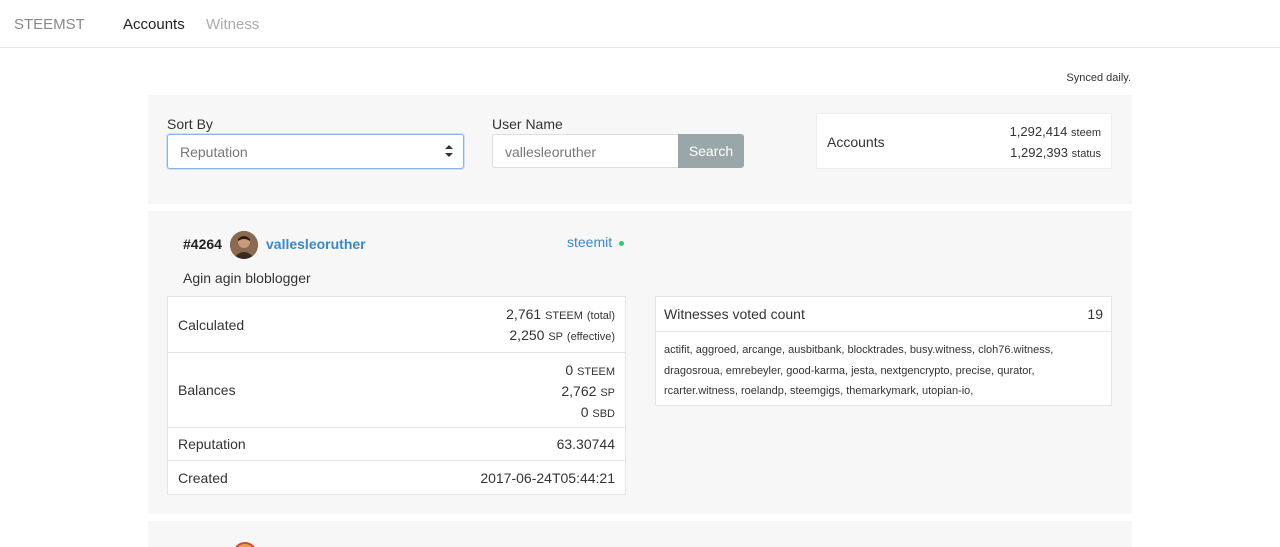 This screenshot has width=1280, height=547. I want to click on table-row-balances: Balances 0 STEEM 2,762 SP 0 SBD, so click(396, 390).